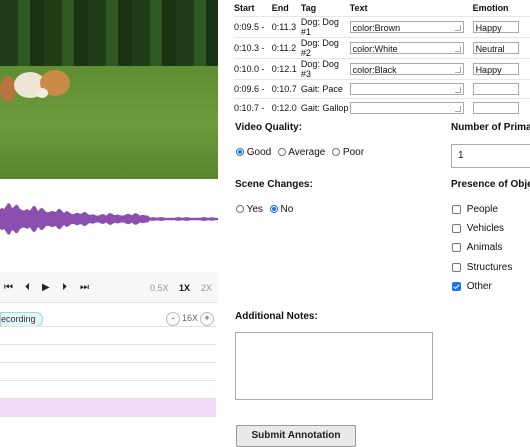 Image resolution: width=530 pixels, height=447 pixels. What do you see at coordinates (382, 8) in the screenshot?
I see `table-header-row: Start End Tag Text Emotion` at bounding box center [382, 8].